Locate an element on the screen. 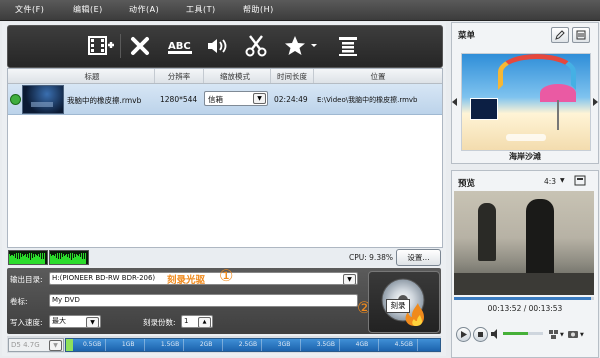 The width and height of the screenshot is (600, 358). cpu-usage: CPU: 9.38% is located at coordinates (371, 257).